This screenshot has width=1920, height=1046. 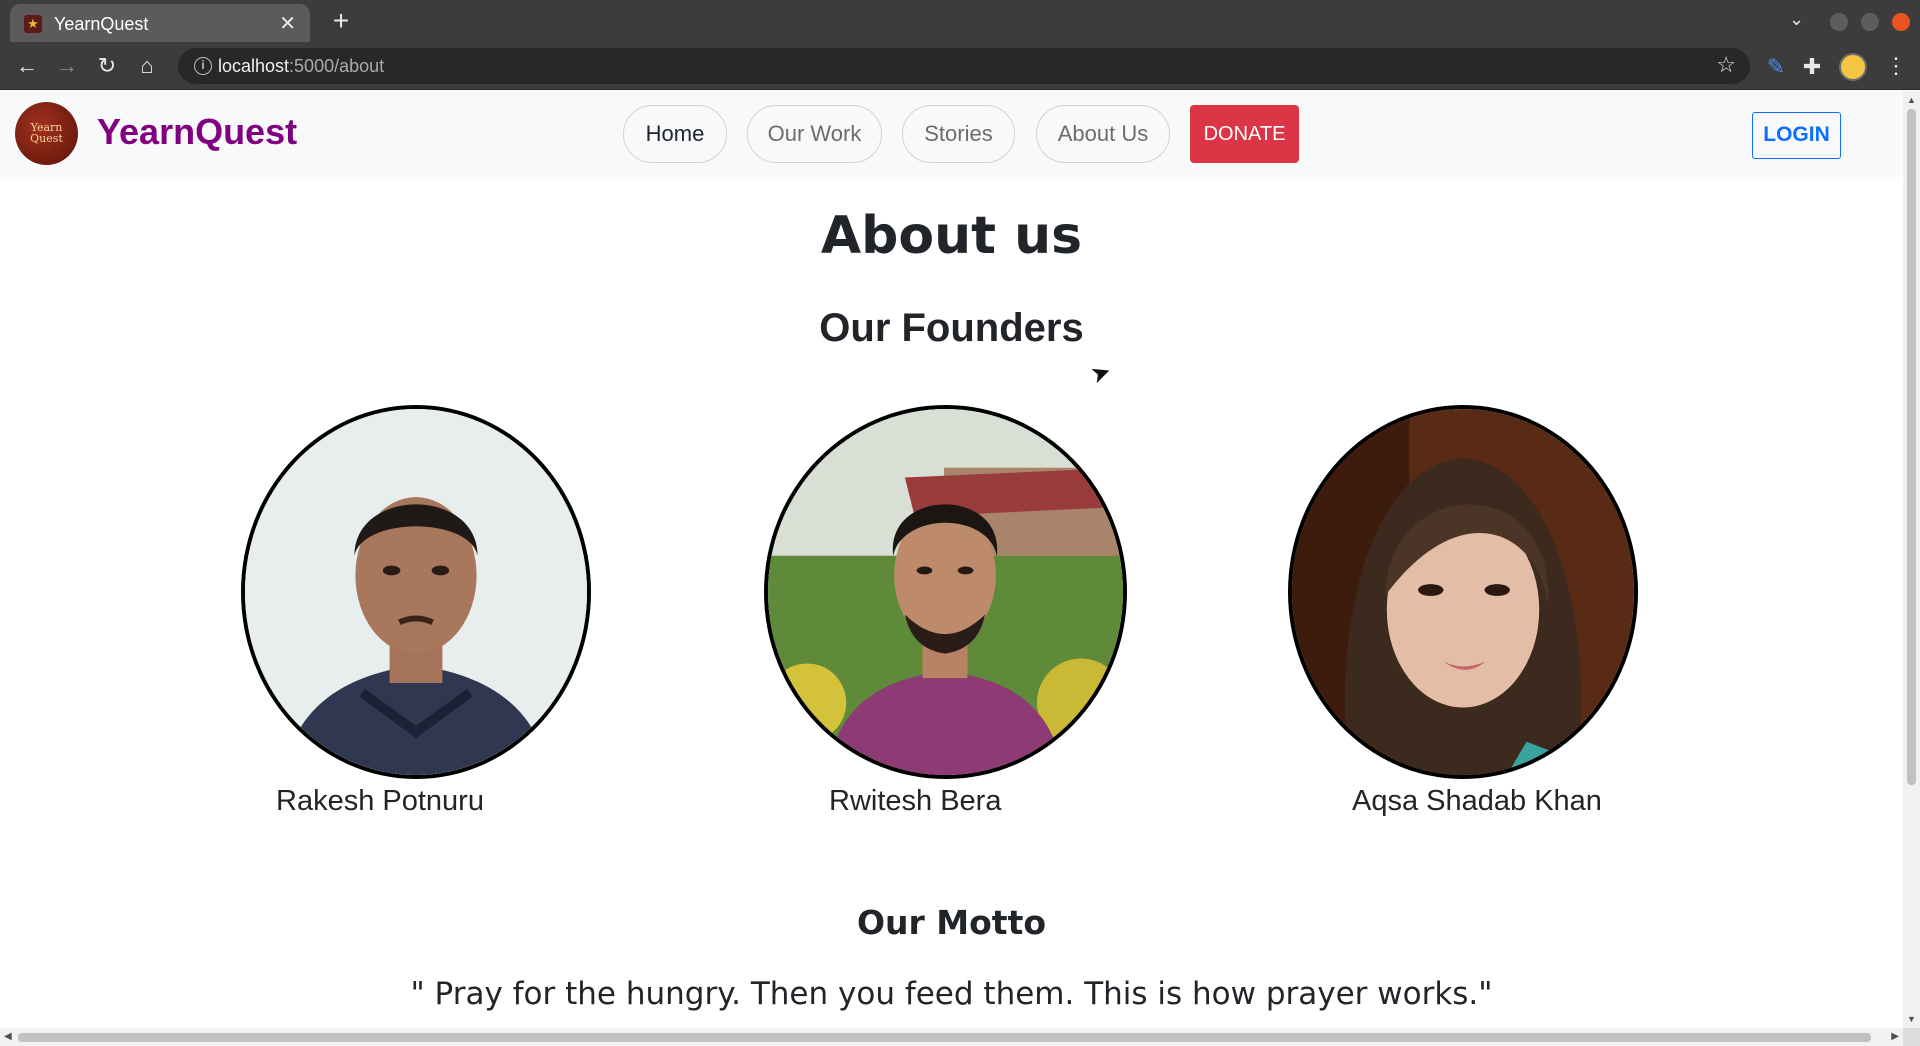 What do you see at coordinates (814, 134) in the screenshot?
I see `nav-our-work: Our Work` at bounding box center [814, 134].